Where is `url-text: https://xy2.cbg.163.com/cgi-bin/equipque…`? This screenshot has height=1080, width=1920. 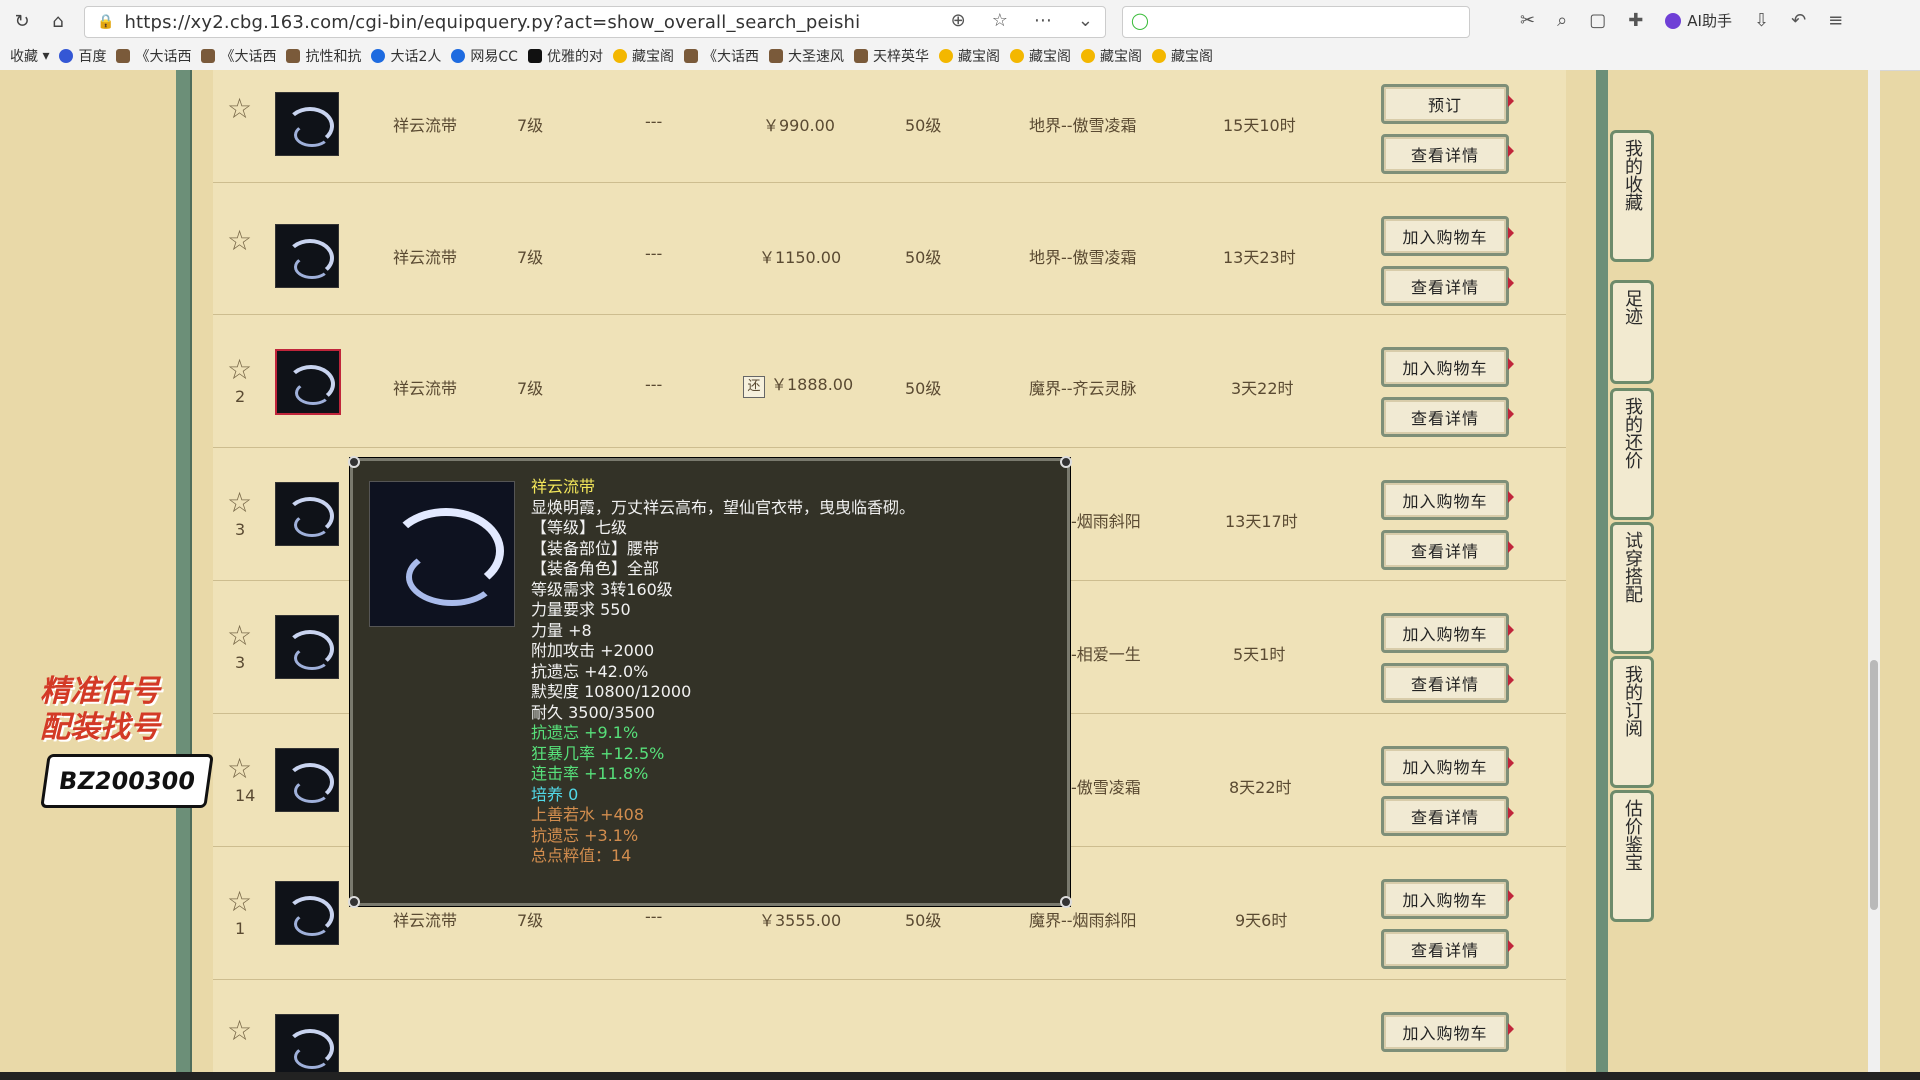 url-text: https://xy2.cbg.163.com/cgi-bin/equipque… is located at coordinates (492, 22).